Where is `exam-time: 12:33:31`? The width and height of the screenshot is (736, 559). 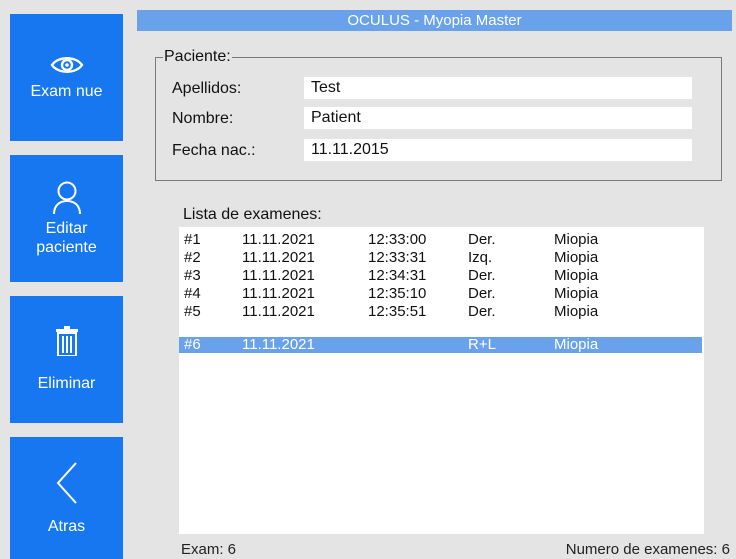
exam-time: 12:33:31 is located at coordinates (397, 257).